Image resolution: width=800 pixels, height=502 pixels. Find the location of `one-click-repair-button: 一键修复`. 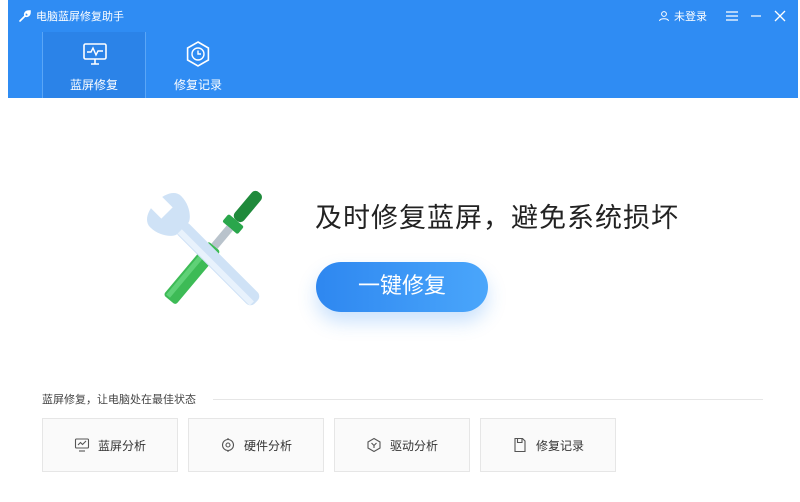

one-click-repair-button: 一键修复 is located at coordinates (402, 287).